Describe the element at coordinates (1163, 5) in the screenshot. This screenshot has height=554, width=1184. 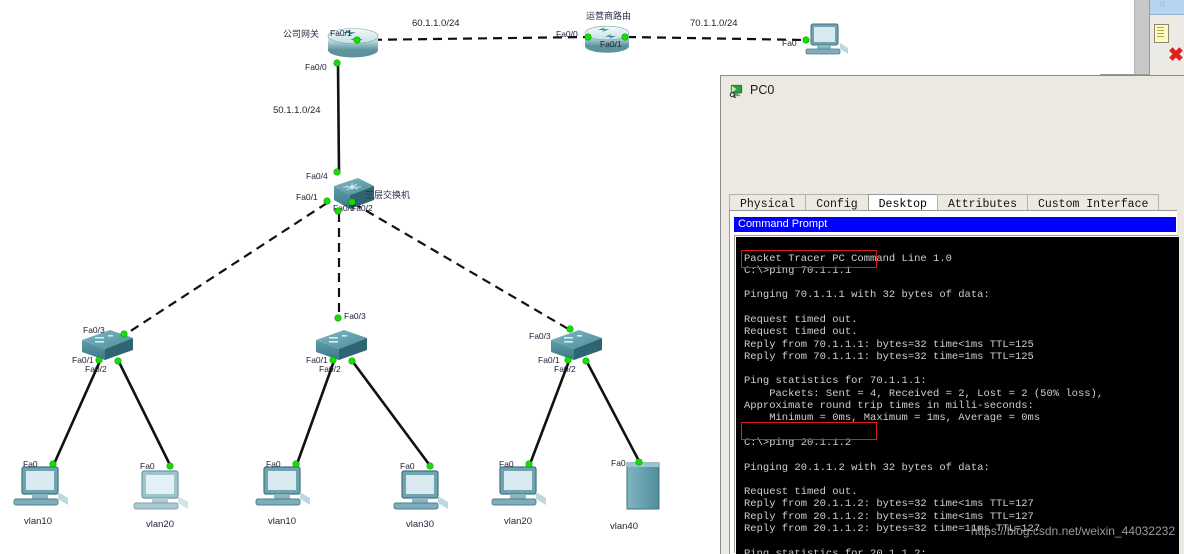
I see `panel-header-marks-icon: ⁞⁞` at that location.